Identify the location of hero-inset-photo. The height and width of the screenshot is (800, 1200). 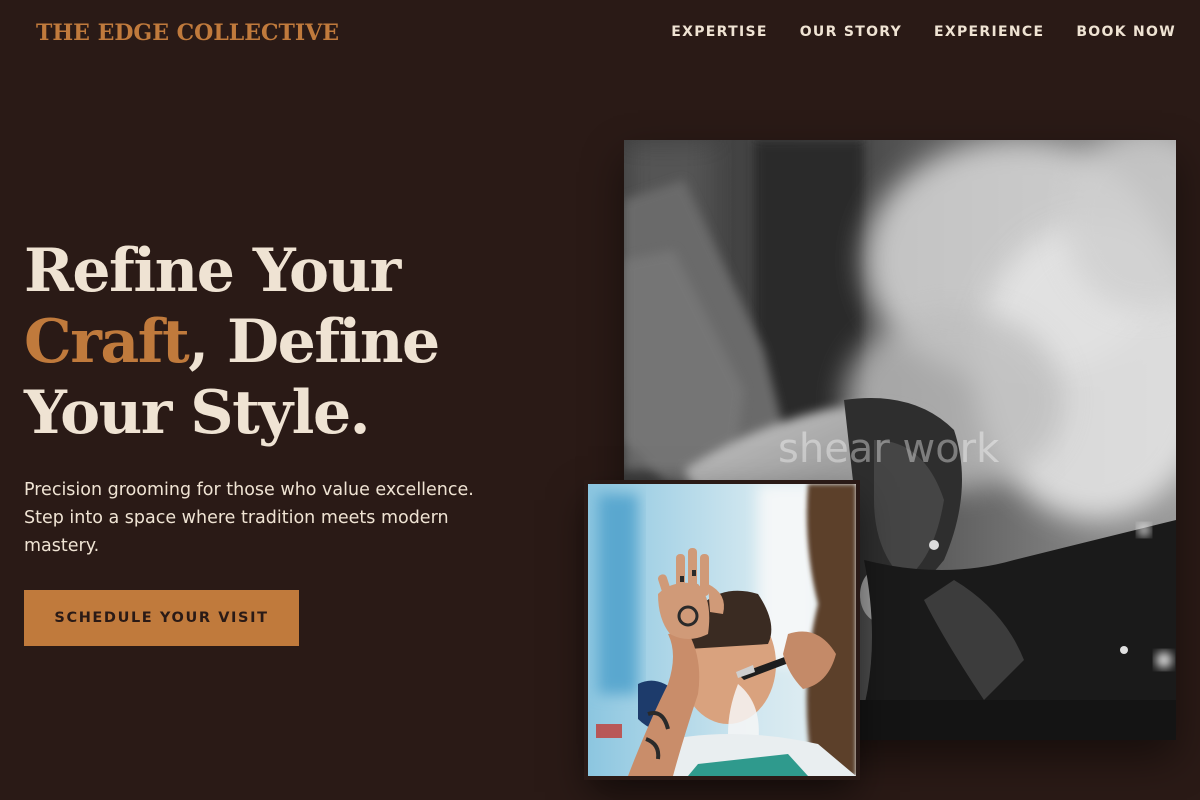
(722, 630).